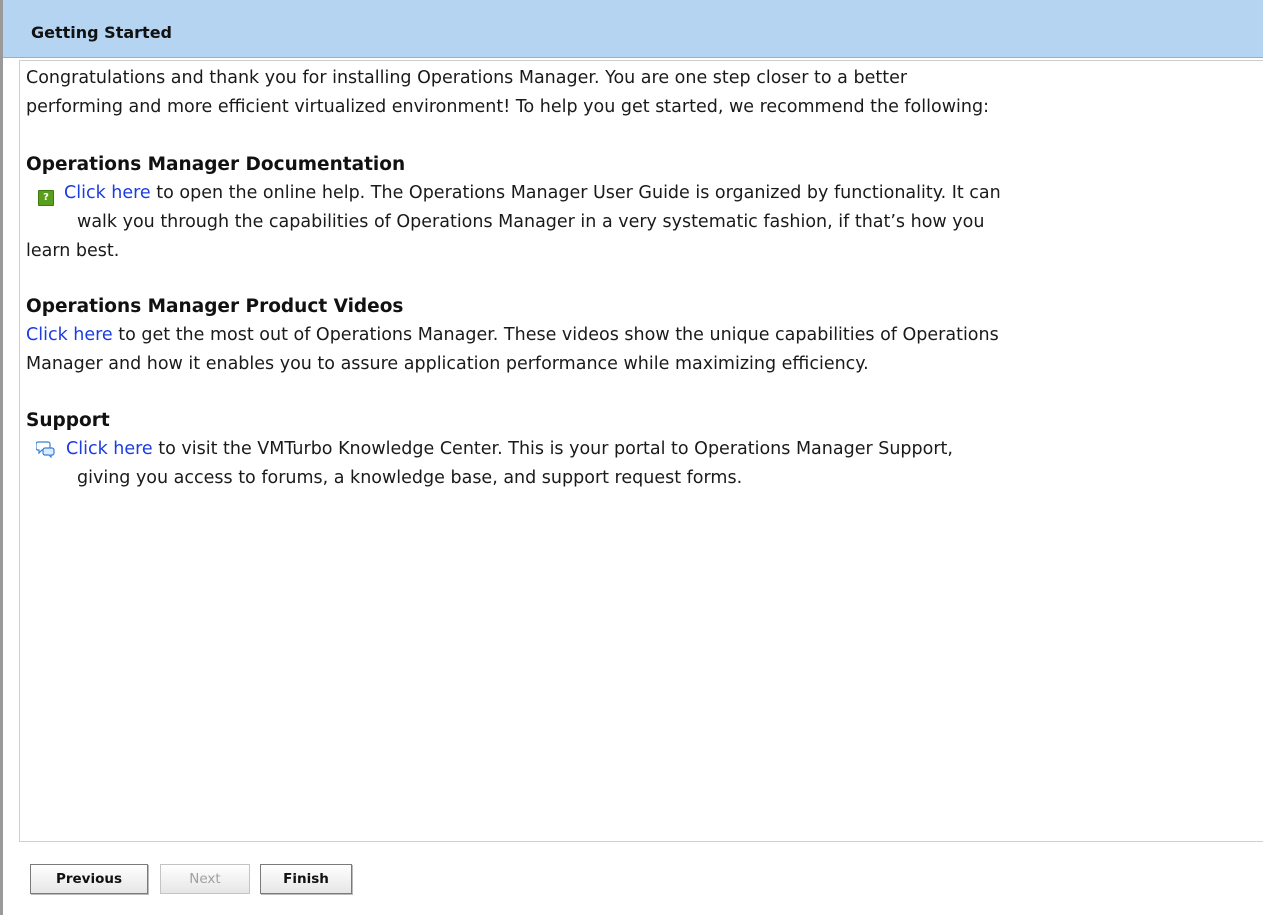  I want to click on finish-button: Finish, so click(306, 879).